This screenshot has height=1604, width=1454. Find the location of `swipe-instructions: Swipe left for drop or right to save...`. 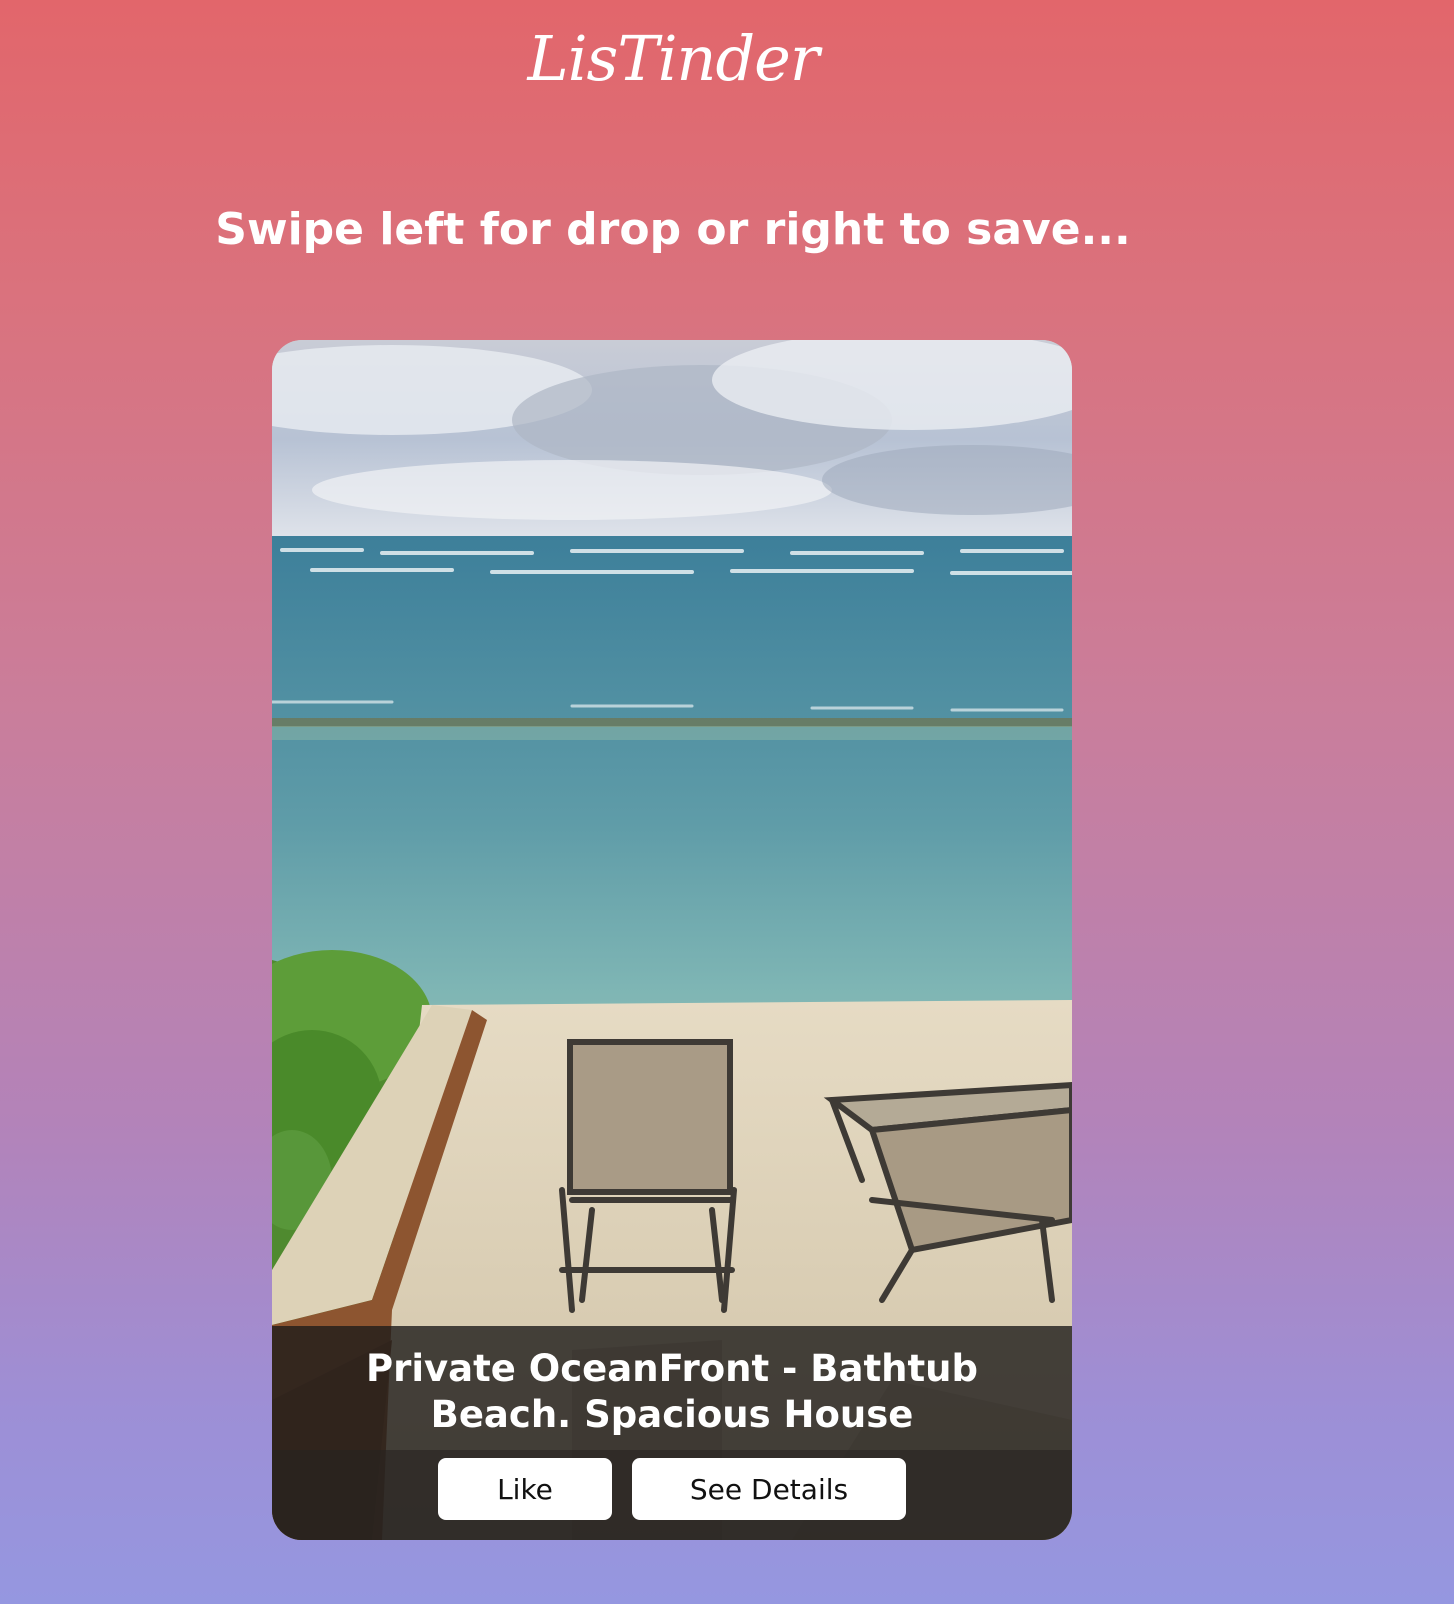

swipe-instructions: Swipe left for drop or right to save... is located at coordinates (673, 229).